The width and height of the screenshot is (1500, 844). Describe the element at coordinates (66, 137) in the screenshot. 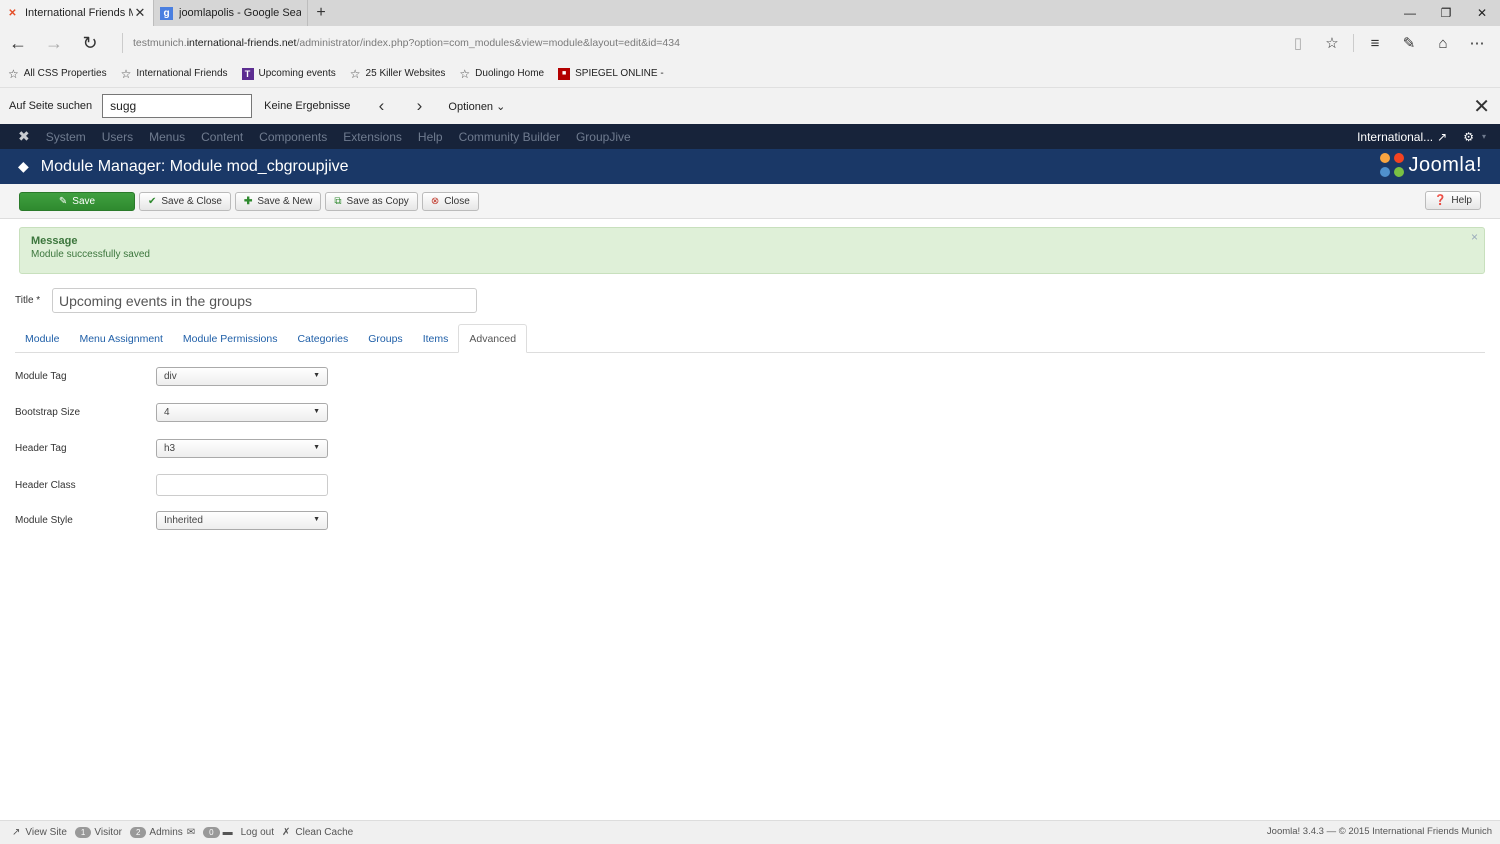

I see `menu-system: System` at that location.